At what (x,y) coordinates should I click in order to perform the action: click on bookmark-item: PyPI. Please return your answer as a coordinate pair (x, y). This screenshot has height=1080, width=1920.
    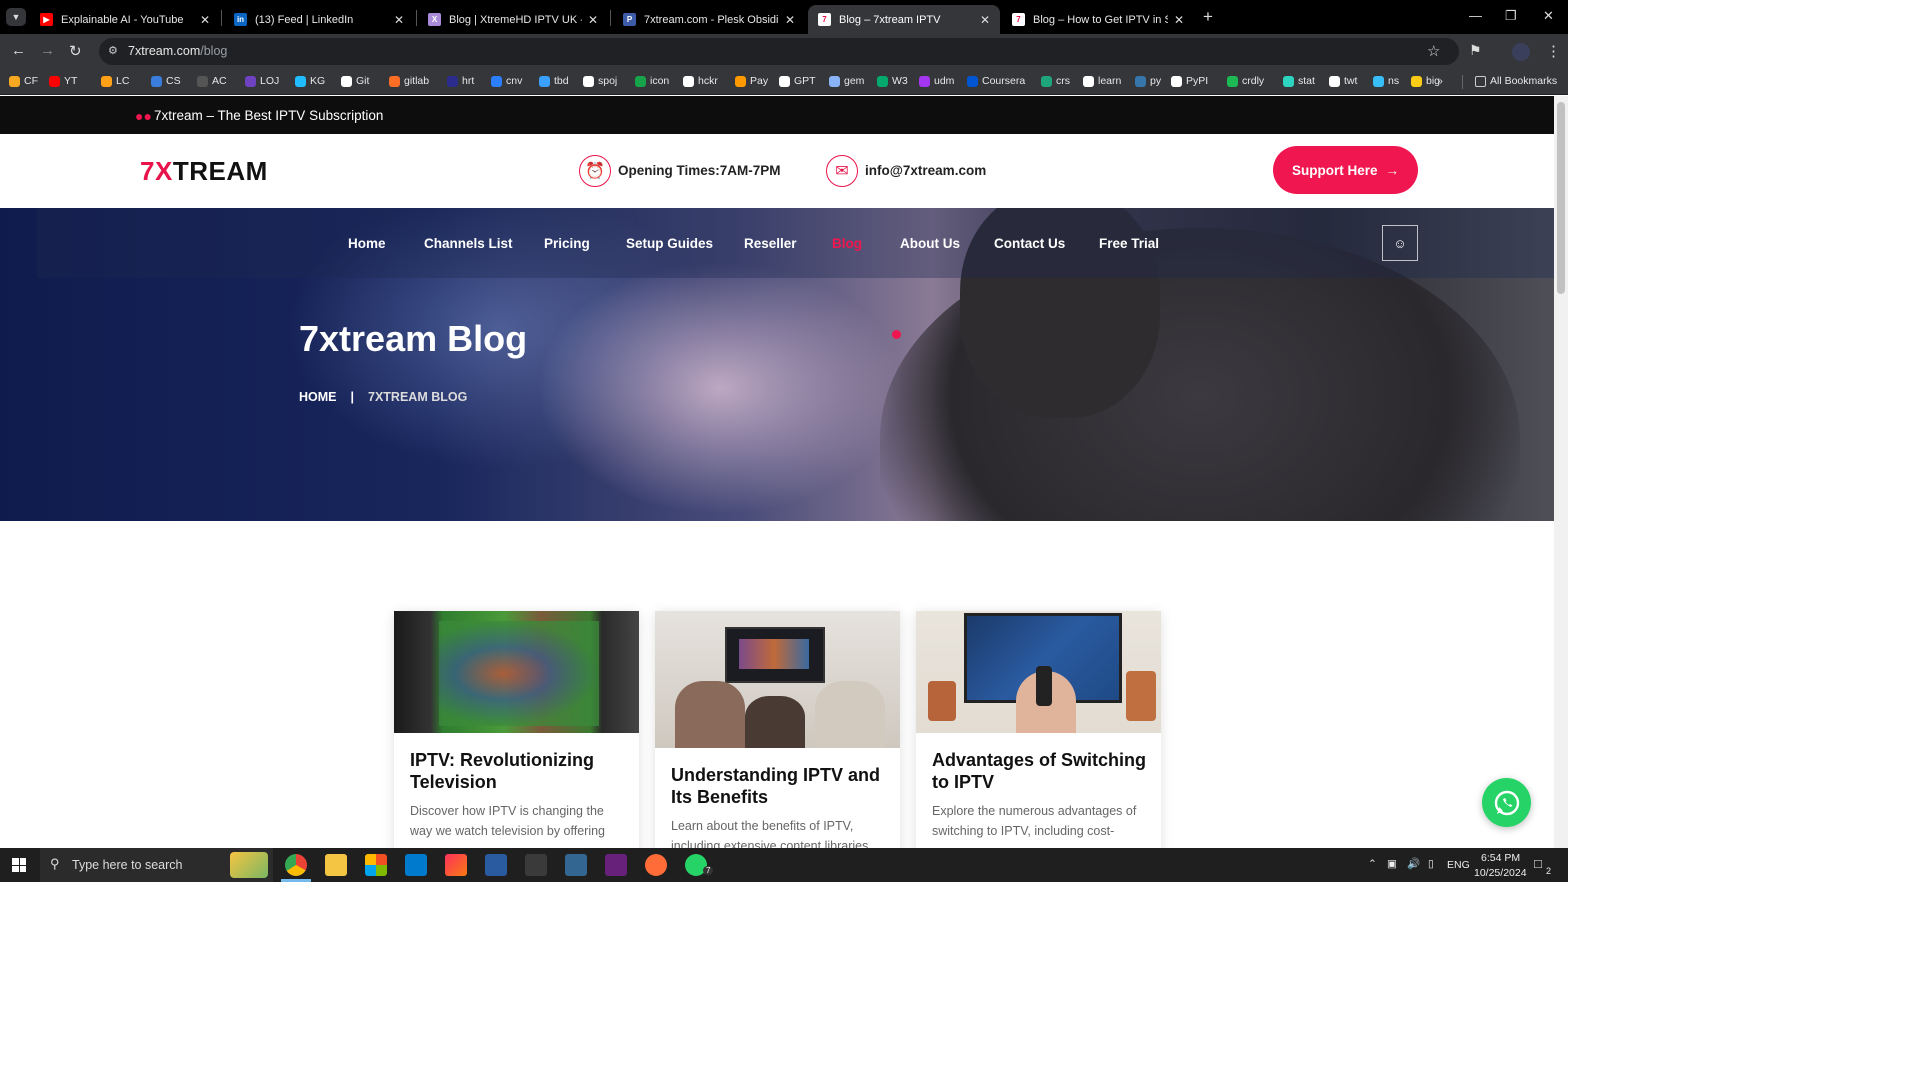
    Looking at the image, I should click on (1189, 81).